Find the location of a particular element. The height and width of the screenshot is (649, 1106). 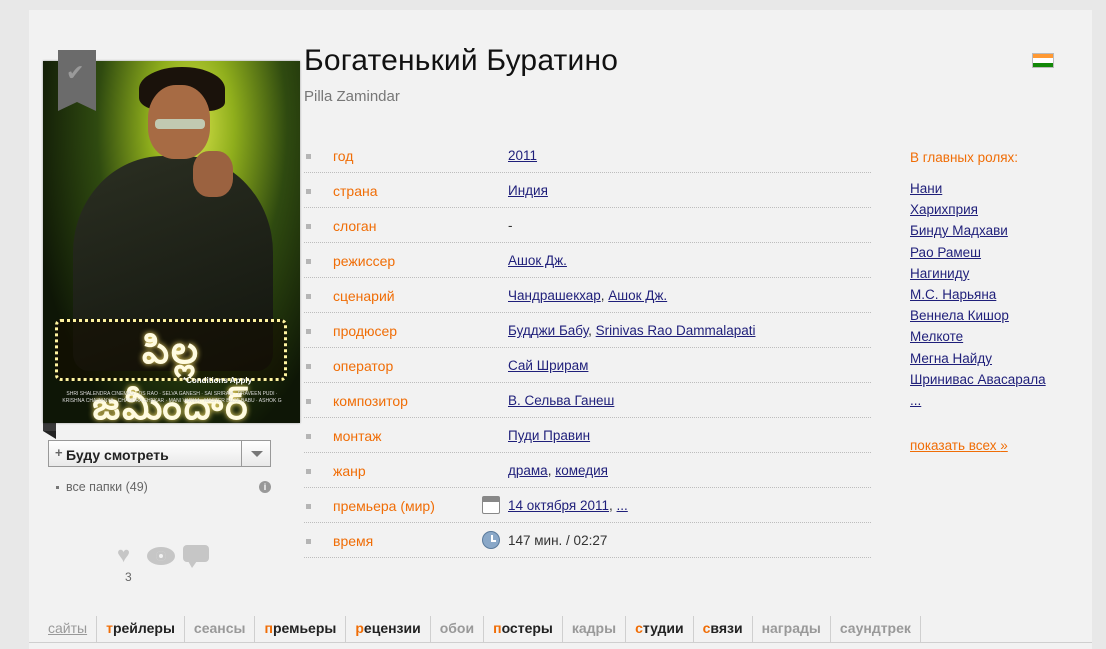

cast-actor-link: Бинду Мадхави is located at coordinates (978, 230).